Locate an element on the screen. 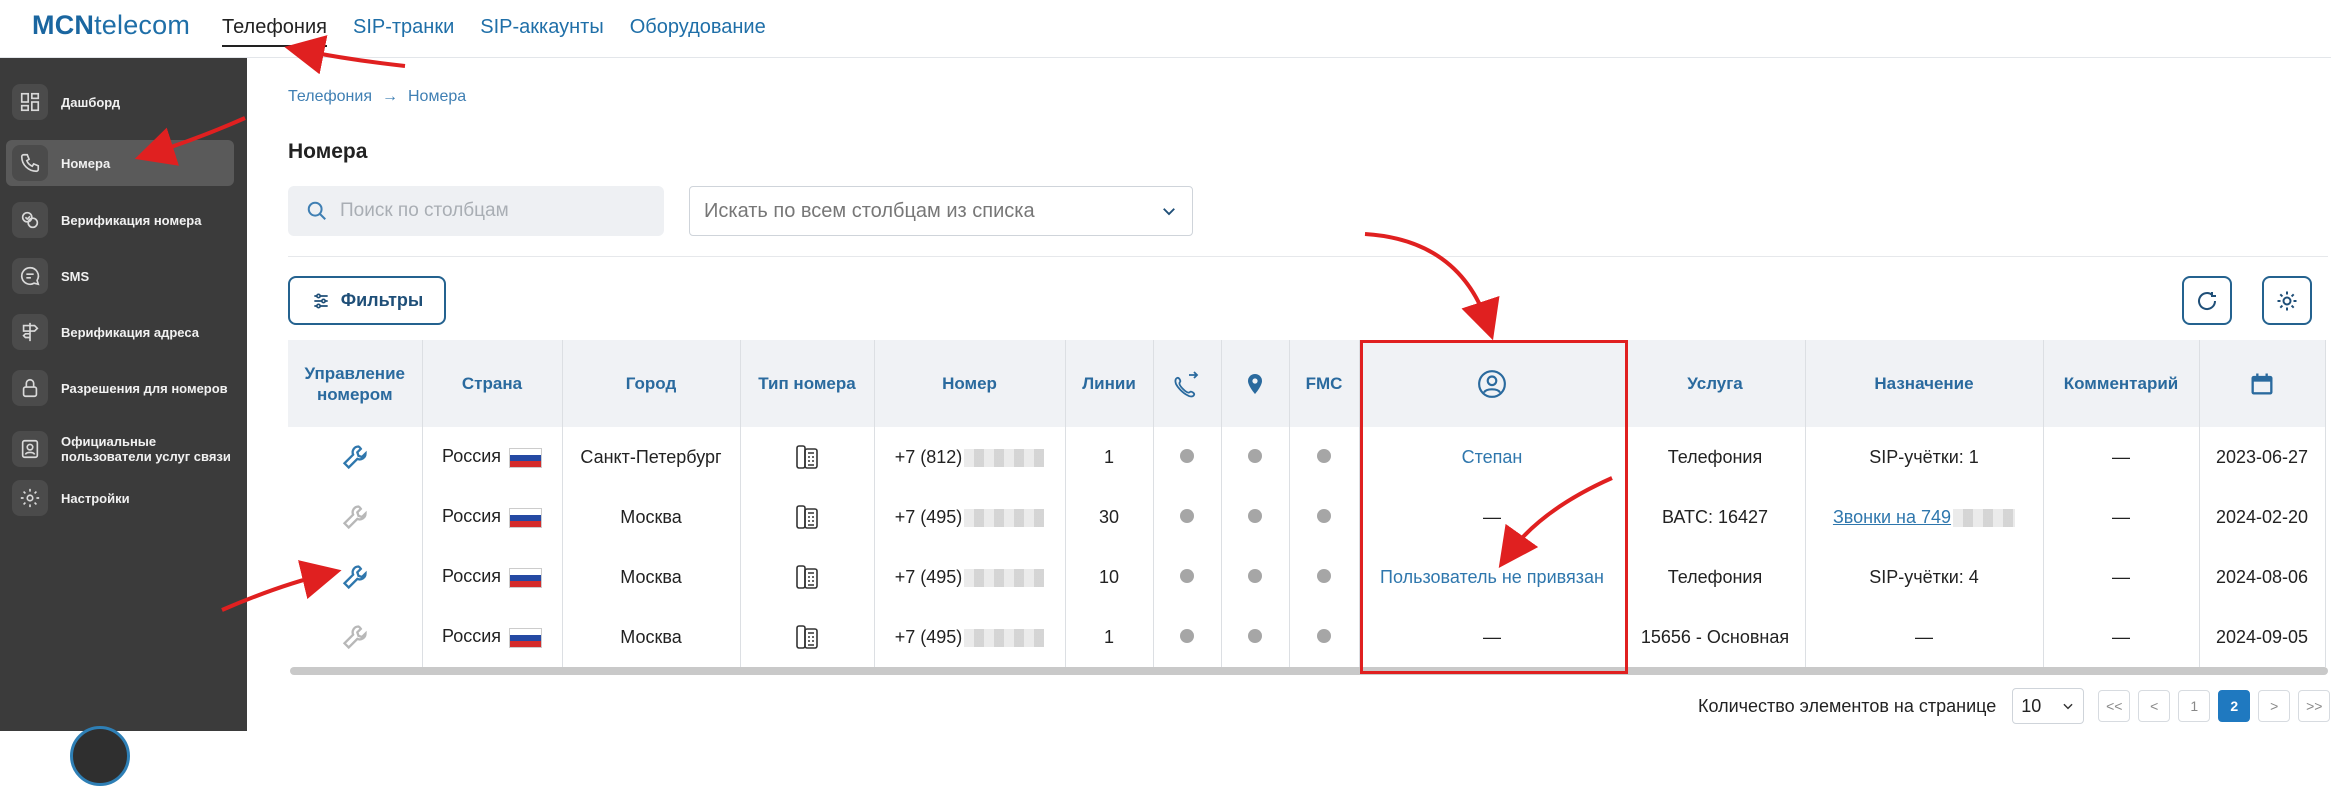  user-circle-icon is located at coordinates (1492, 383).